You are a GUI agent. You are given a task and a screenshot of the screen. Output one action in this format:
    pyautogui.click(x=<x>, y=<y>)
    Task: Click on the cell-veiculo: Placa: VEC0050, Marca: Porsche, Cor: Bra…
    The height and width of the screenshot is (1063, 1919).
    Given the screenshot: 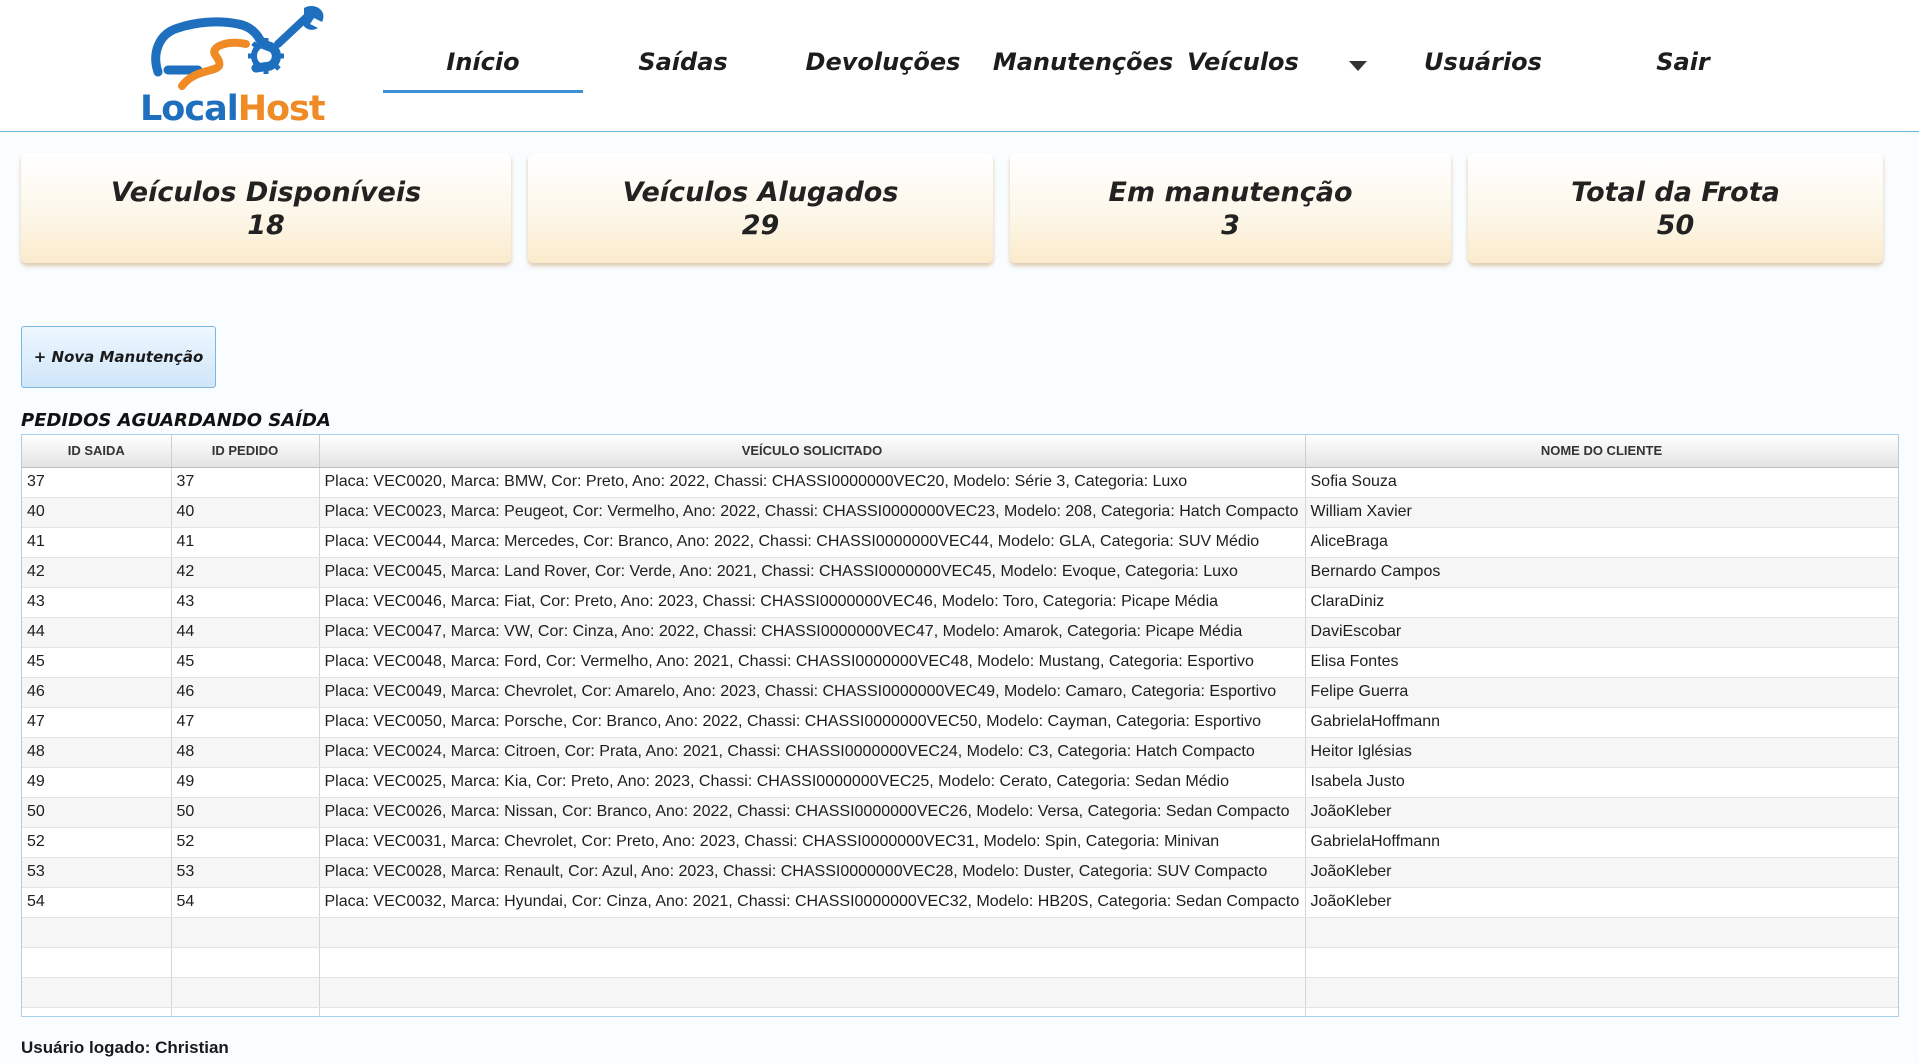 What is the action you would take?
    pyautogui.click(x=812, y=722)
    